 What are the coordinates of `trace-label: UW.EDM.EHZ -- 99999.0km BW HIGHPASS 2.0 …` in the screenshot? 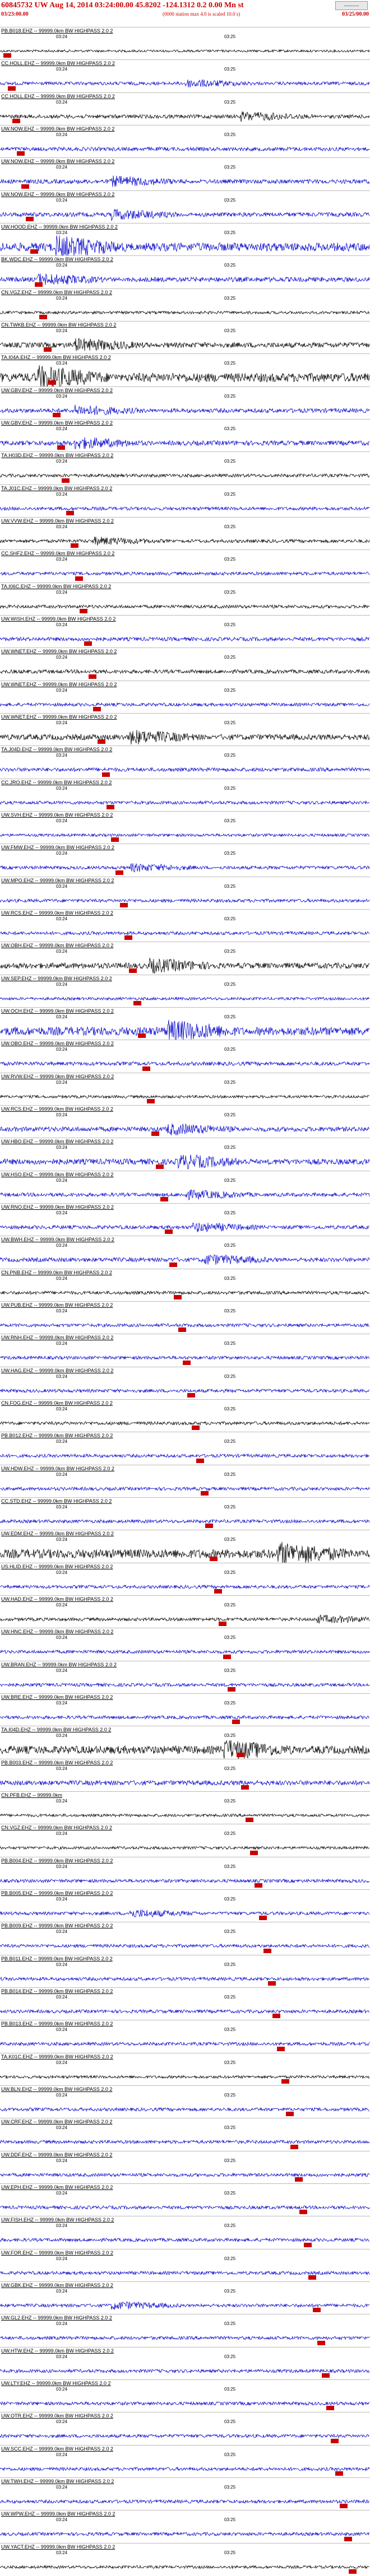 It's located at (57, 1533).